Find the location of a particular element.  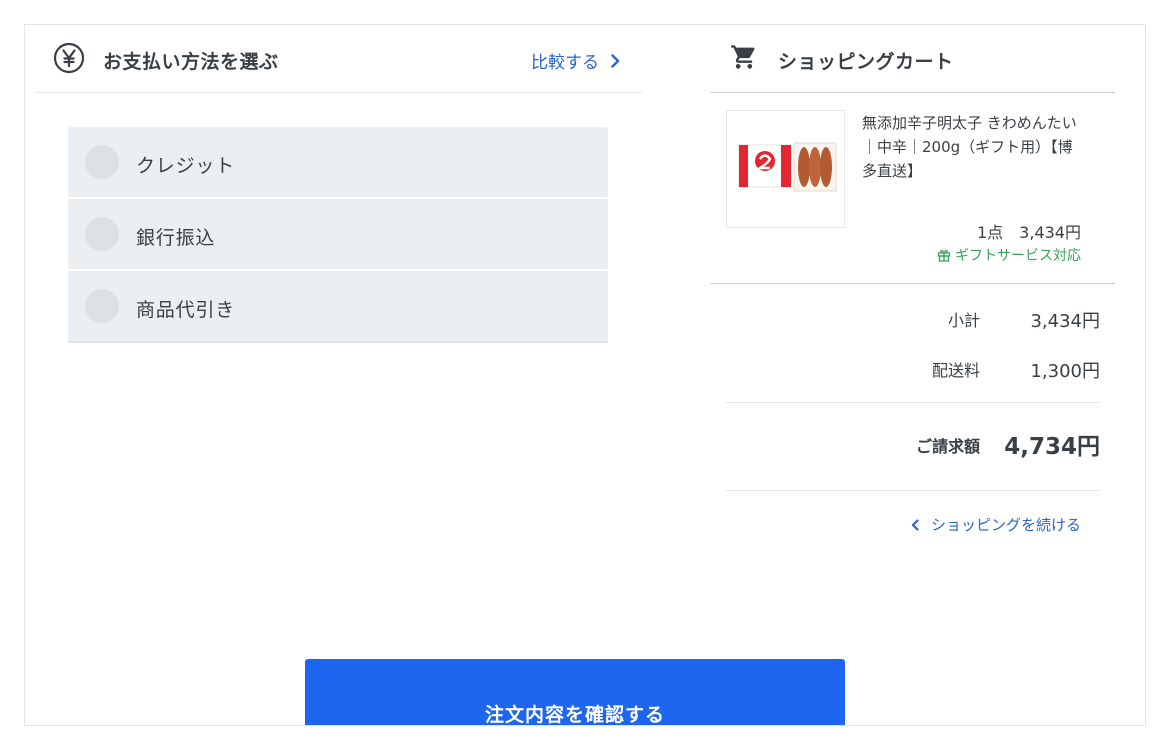

product-name: 無添加辛子明太子 きわめんたい｜中辛｜200g（ギフト用）【博多直送】 is located at coordinates (974, 147).